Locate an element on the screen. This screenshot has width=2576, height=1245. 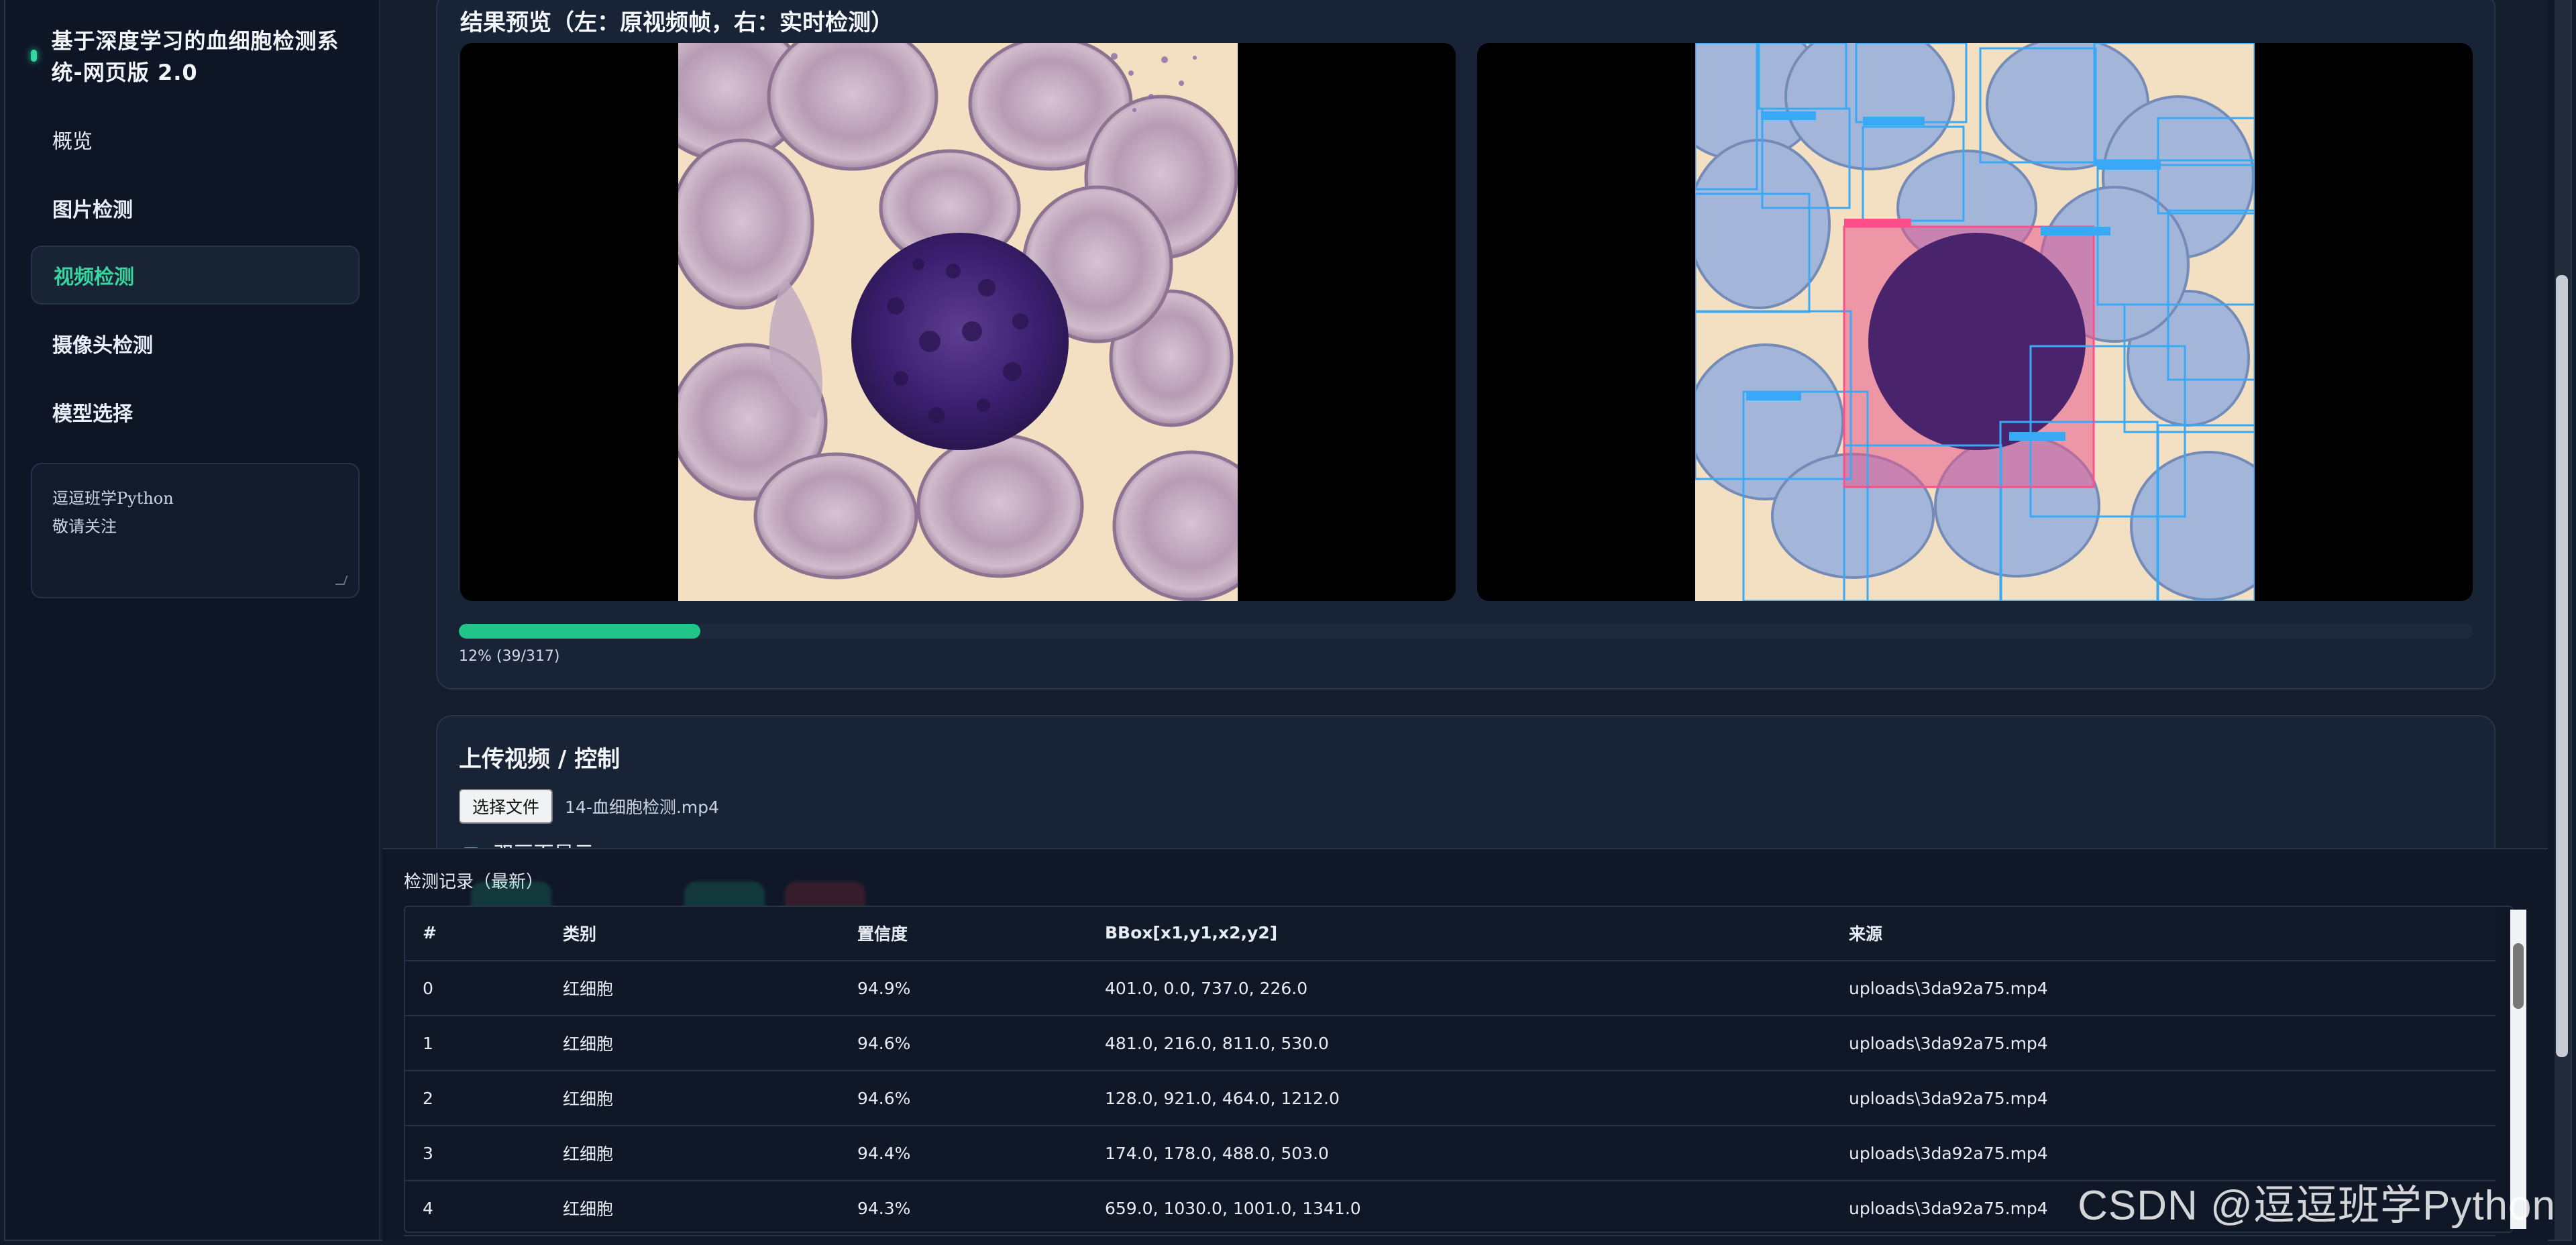
choose-file-button: 选择文件 is located at coordinates (506, 806).